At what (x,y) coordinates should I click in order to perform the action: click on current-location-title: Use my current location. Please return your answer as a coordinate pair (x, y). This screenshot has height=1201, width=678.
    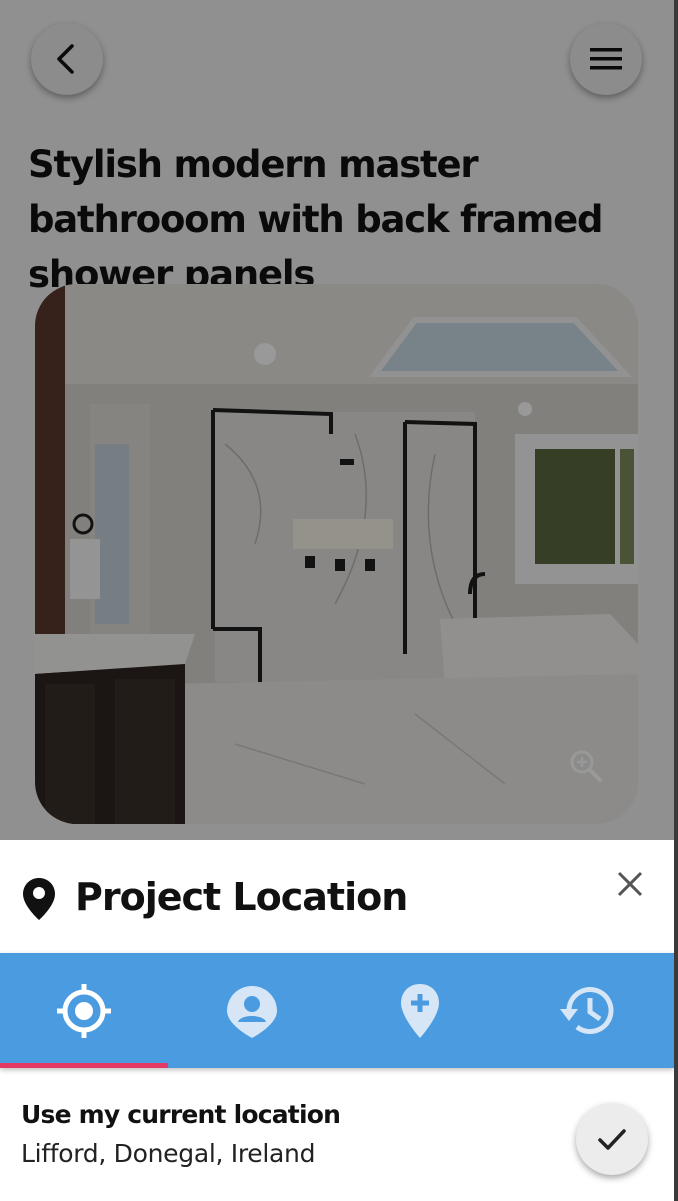
    Looking at the image, I should click on (181, 1114).